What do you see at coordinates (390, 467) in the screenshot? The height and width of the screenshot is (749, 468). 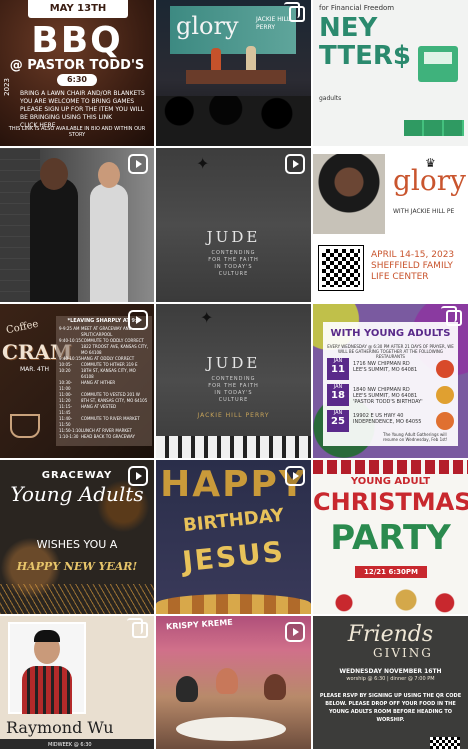 I see `ornament-strip` at bounding box center [390, 467].